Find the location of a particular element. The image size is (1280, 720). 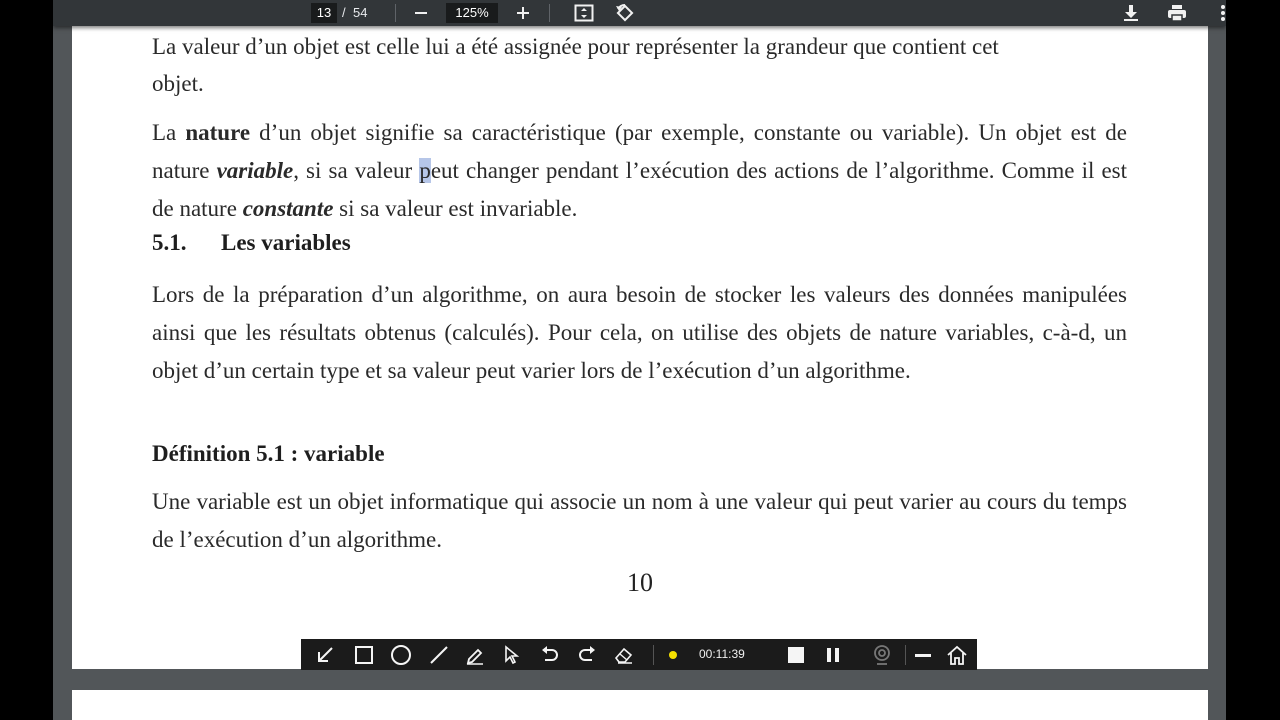

pen-tool-button is located at coordinates (475, 655).